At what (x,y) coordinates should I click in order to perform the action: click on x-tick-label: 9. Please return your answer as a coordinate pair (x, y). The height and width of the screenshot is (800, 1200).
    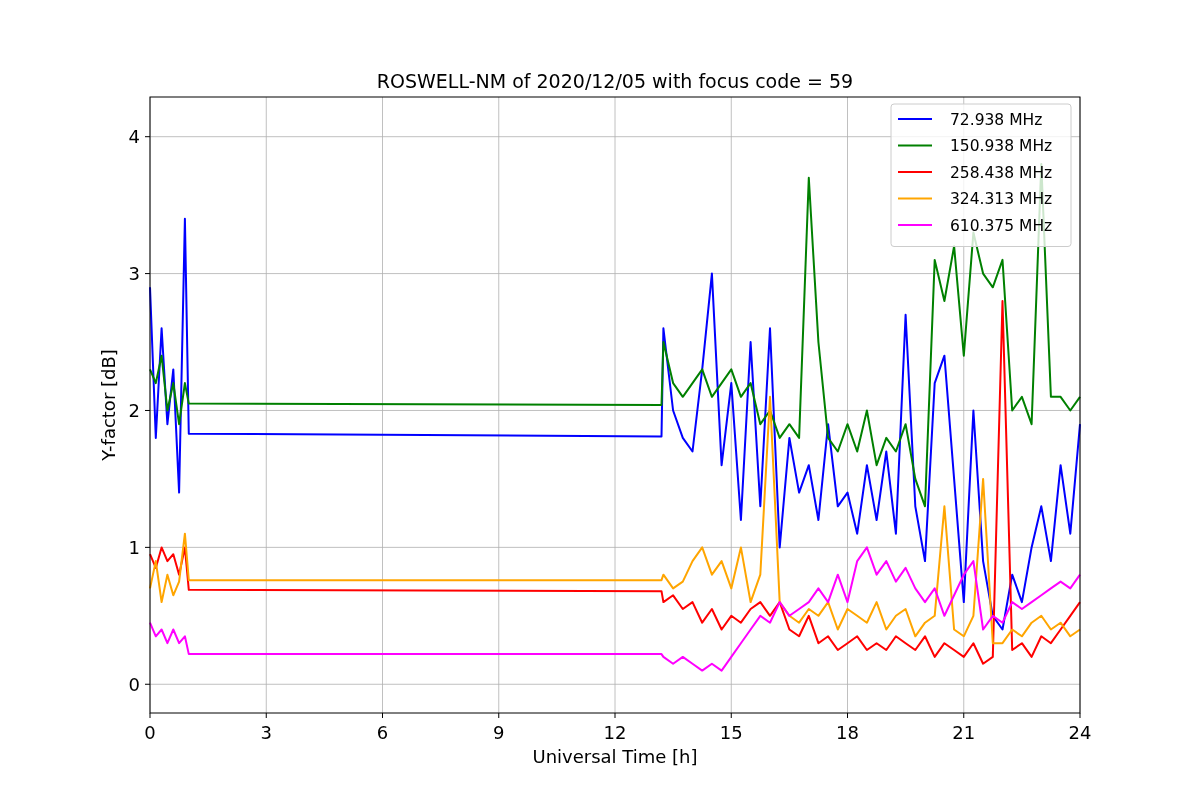
    Looking at the image, I should click on (499, 732).